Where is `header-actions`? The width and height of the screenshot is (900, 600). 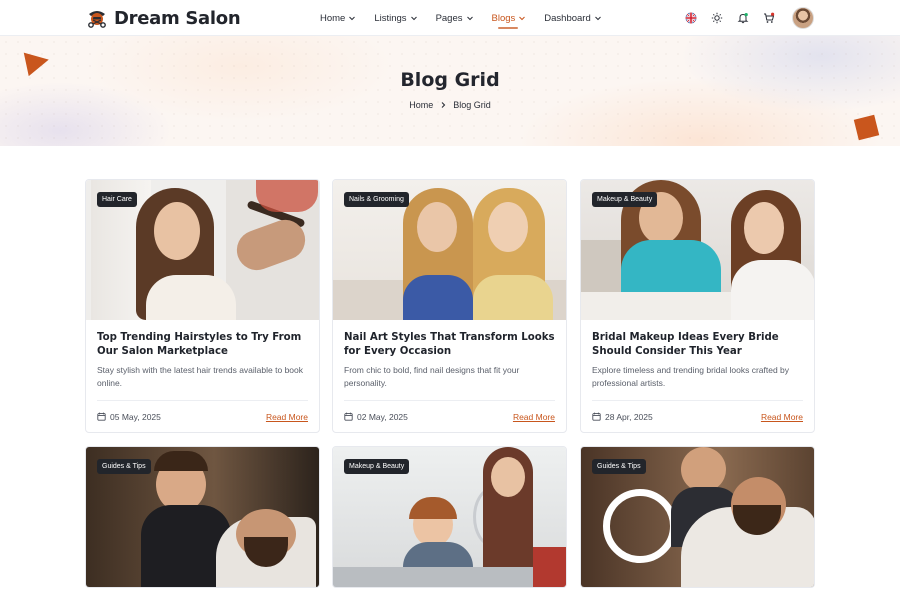 header-actions is located at coordinates (749, 18).